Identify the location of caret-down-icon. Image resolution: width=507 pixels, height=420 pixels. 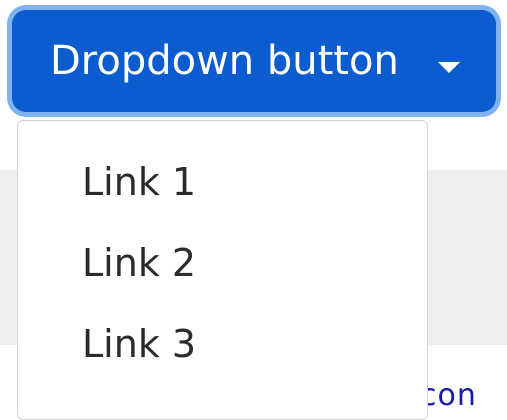
(449, 67).